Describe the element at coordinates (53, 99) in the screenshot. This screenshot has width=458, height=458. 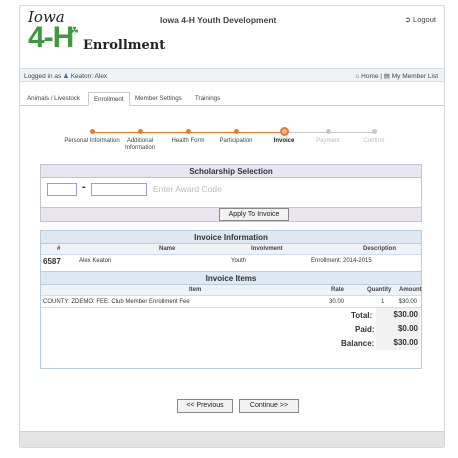
I see `tab-animals-livestock: Animals / Livestock` at that location.